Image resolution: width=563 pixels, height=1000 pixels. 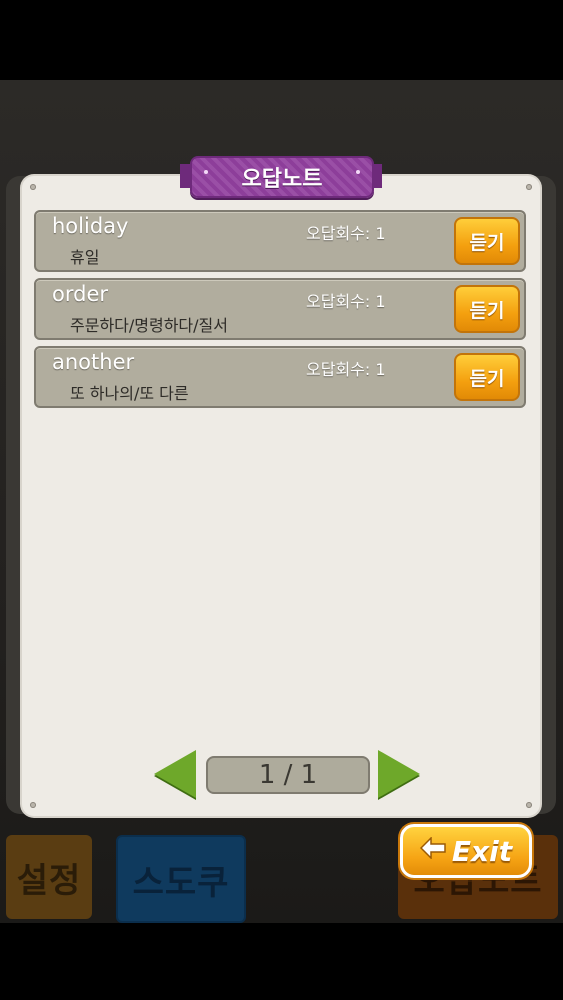 What do you see at coordinates (129, 393) in the screenshot?
I see `meaning-text: 또 하나의/또 다른` at bounding box center [129, 393].